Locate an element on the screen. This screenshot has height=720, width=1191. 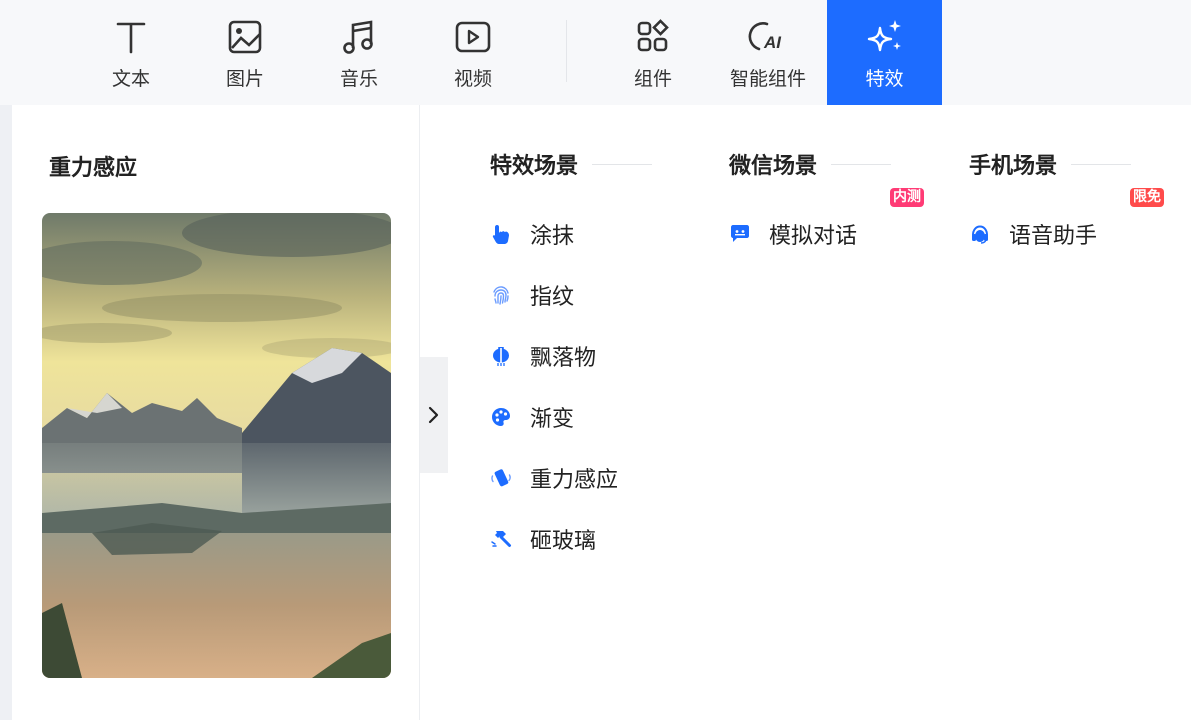
tool-effects: 特效 is located at coordinates (884, 52).